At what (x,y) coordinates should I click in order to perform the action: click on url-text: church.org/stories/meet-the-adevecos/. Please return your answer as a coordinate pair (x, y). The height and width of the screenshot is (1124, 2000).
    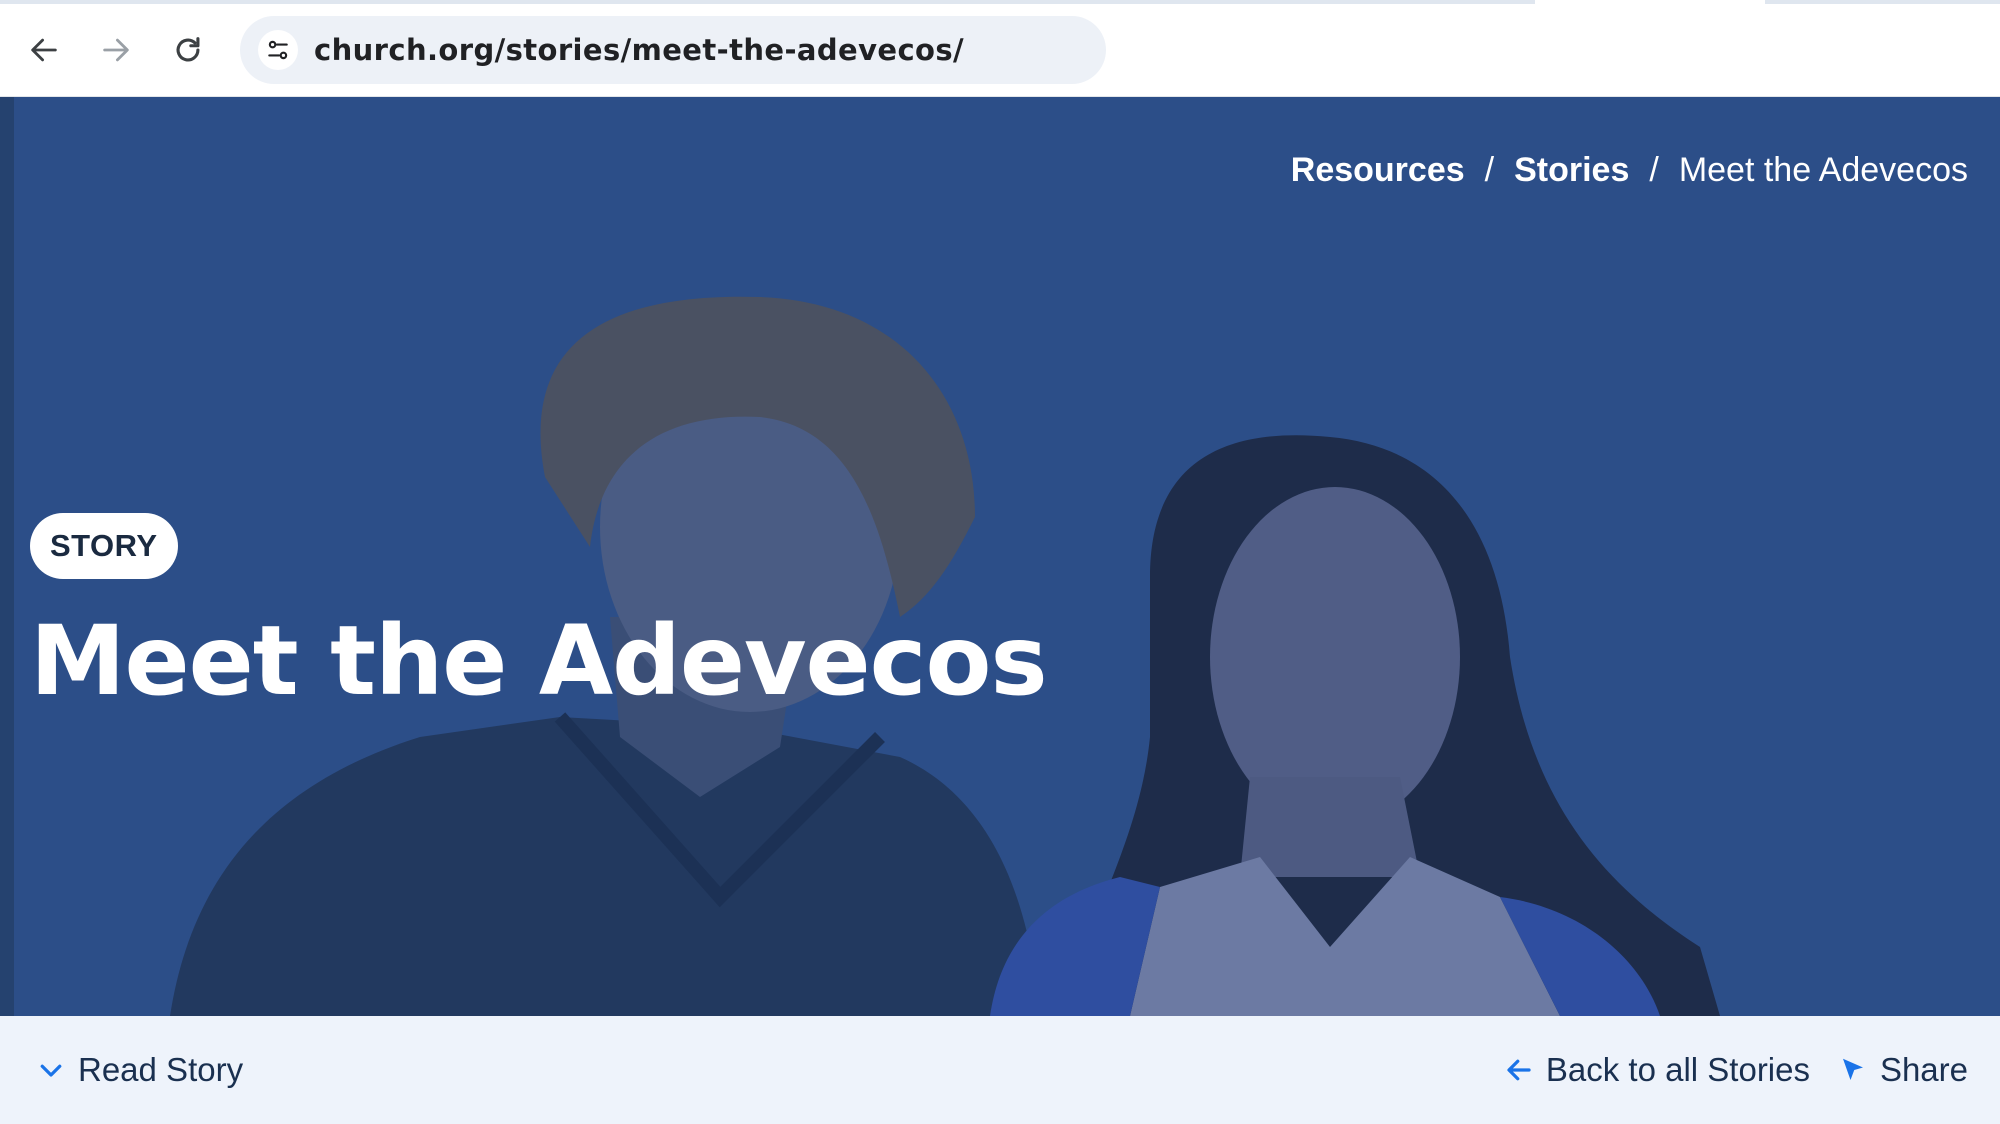
    Looking at the image, I should click on (639, 50).